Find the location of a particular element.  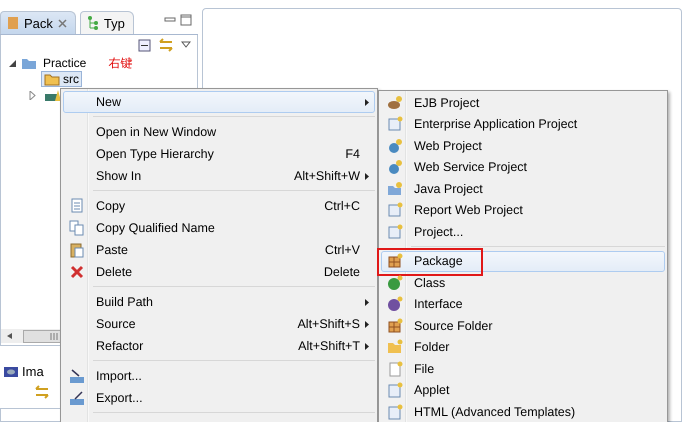

view-menu-icon is located at coordinates (186, 45).